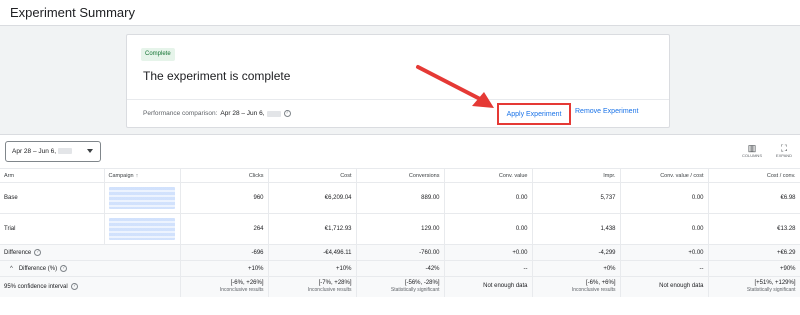 The height and width of the screenshot is (315, 800). What do you see at coordinates (775, 282) in the screenshot?
I see `interval-value: [+51%, +129%]` at bounding box center [775, 282].